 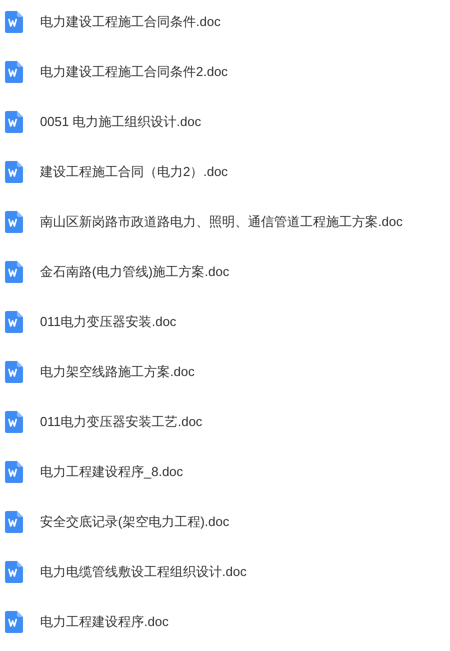 I want to click on file-name: 0051 电力施工组织设计.doc, so click(x=121, y=122).